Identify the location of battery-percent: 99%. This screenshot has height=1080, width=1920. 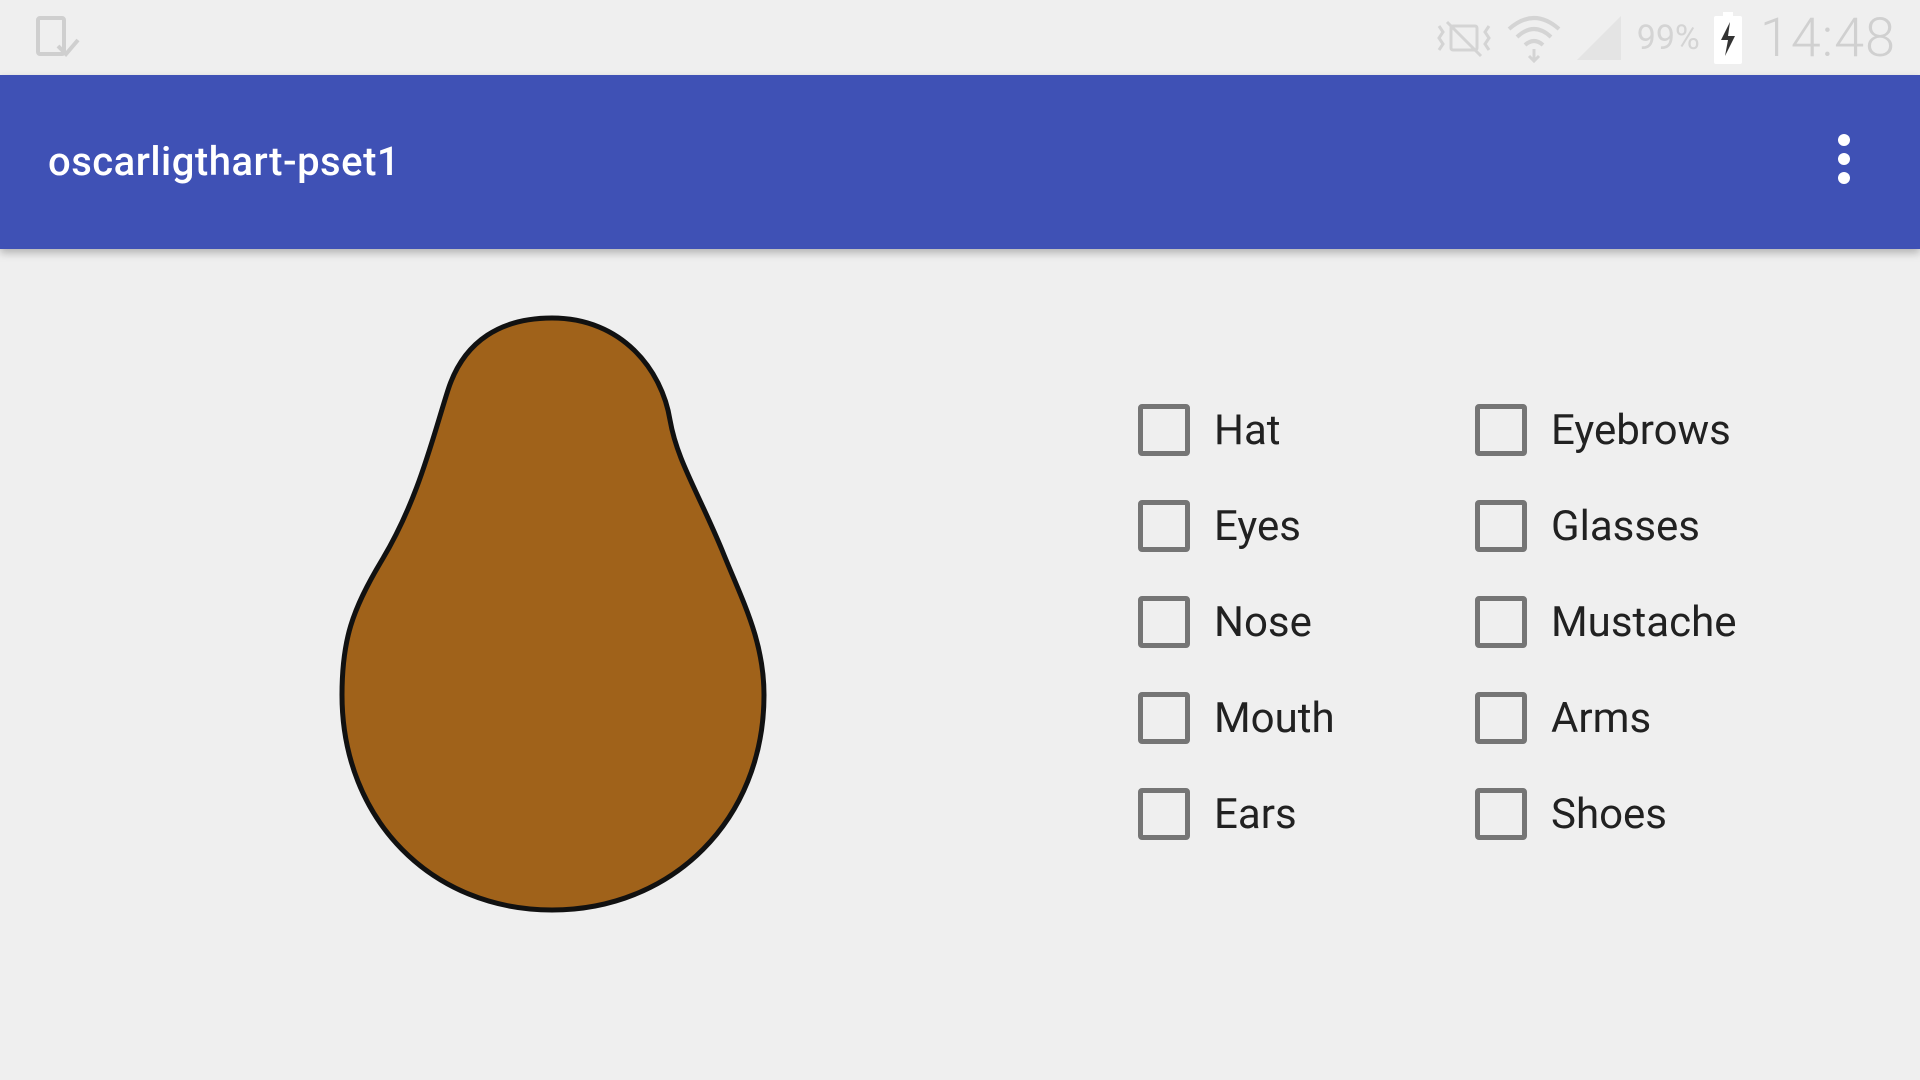
(1668, 38).